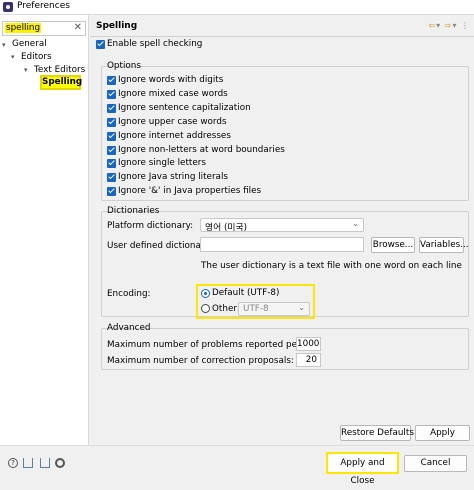 The width and height of the screenshot is (474, 490). What do you see at coordinates (246, 293) in the screenshot?
I see `encoding-default-label: Default (UTF-8)` at bounding box center [246, 293].